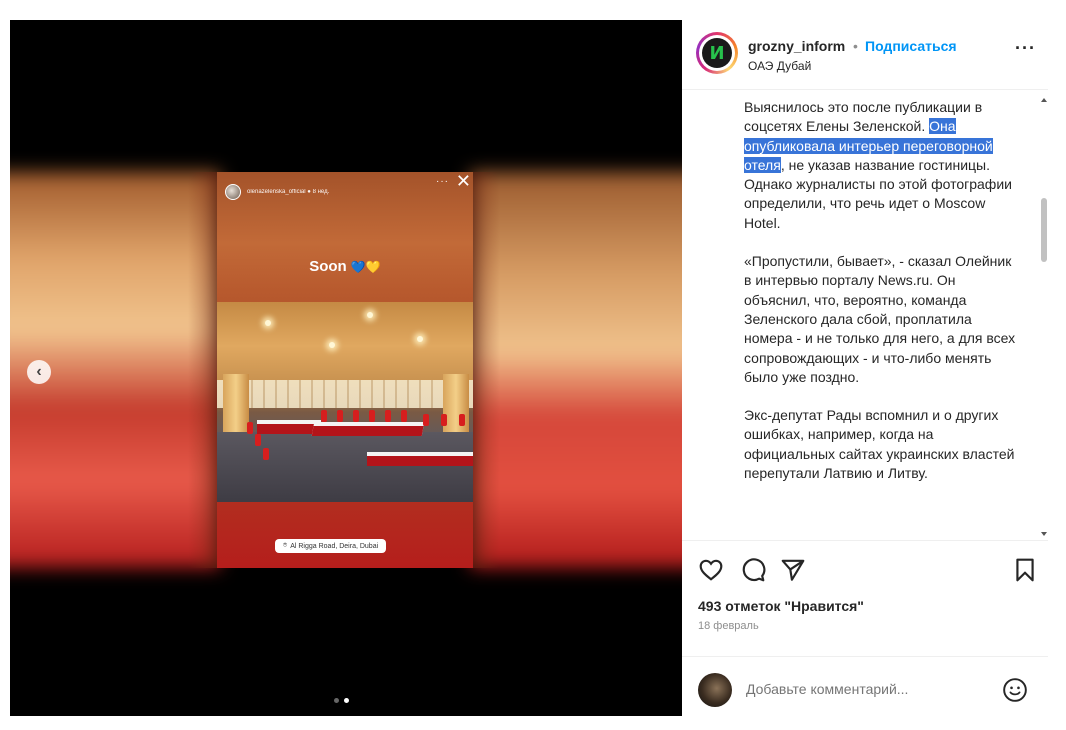 The height and width of the screenshot is (730, 1066). Describe the element at coordinates (341, 700) in the screenshot. I see `carousel-indicator` at that location.